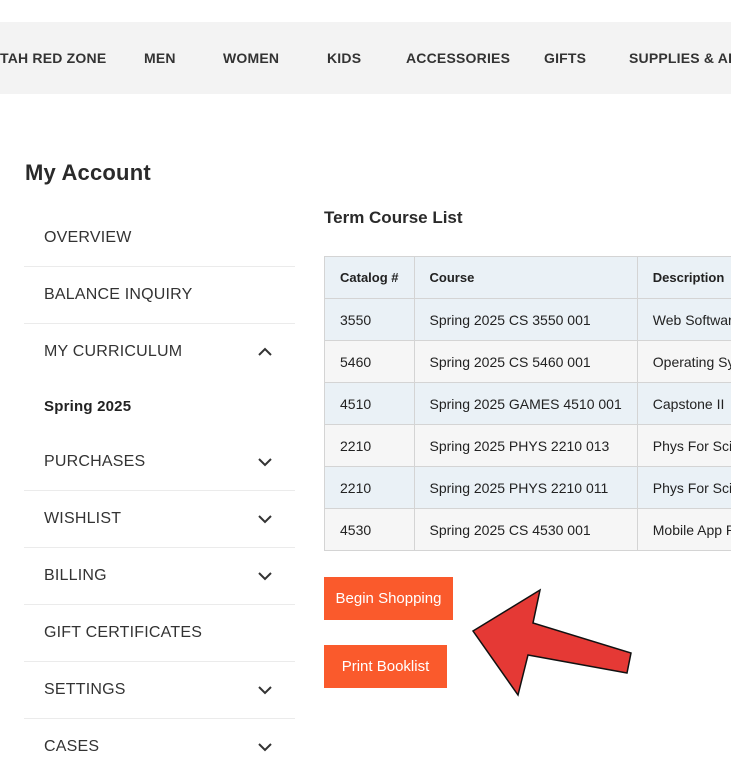  I want to click on chevron-up-icon, so click(265, 352).